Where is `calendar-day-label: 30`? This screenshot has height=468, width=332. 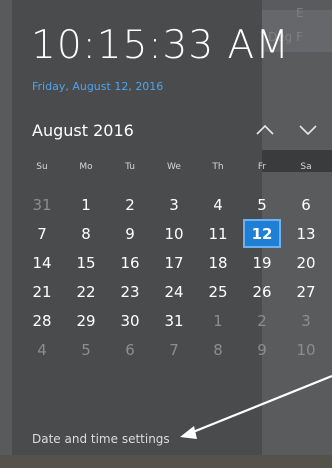
calendar-day-label: 30 is located at coordinates (130, 320).